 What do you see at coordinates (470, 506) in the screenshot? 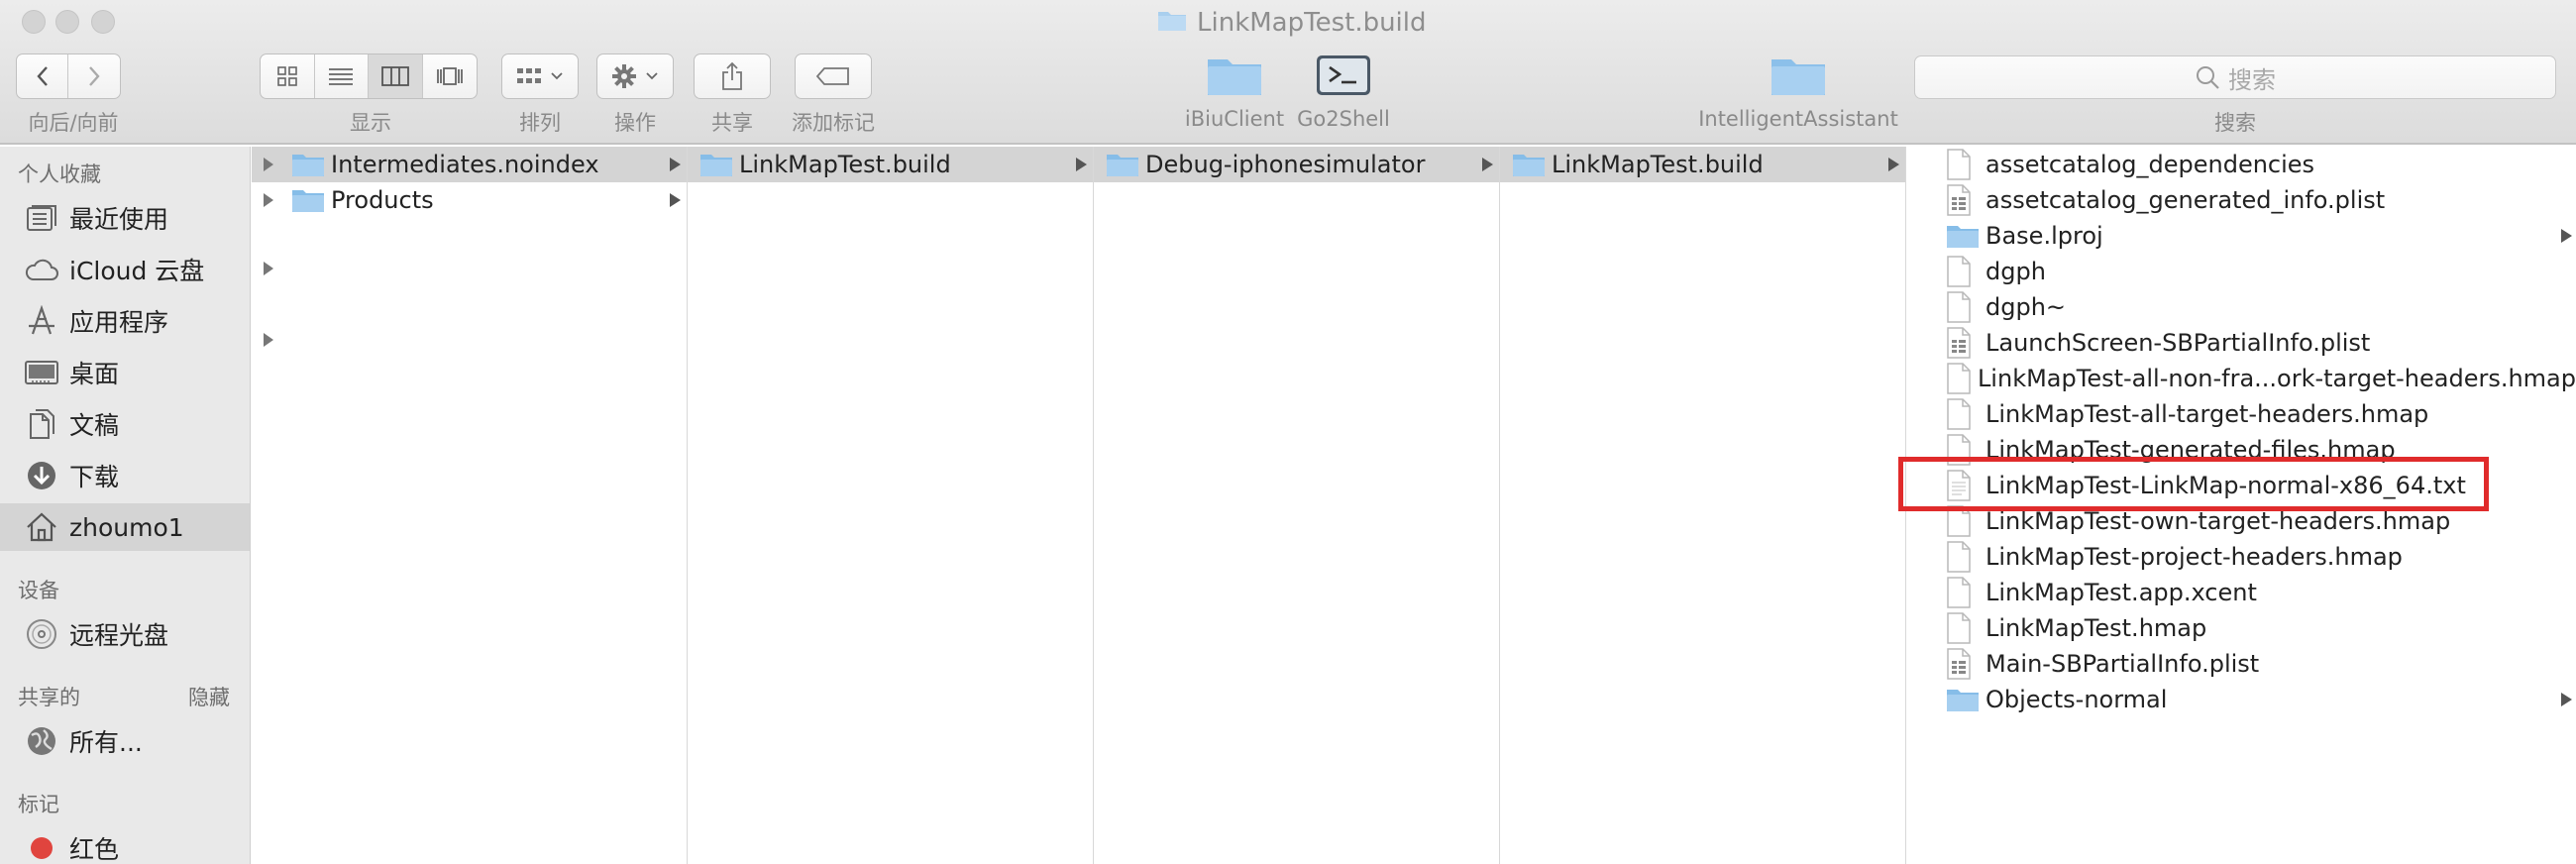
I see `browser-column-1: Intermediates.noindex Products` at bounding box center [470, 506].